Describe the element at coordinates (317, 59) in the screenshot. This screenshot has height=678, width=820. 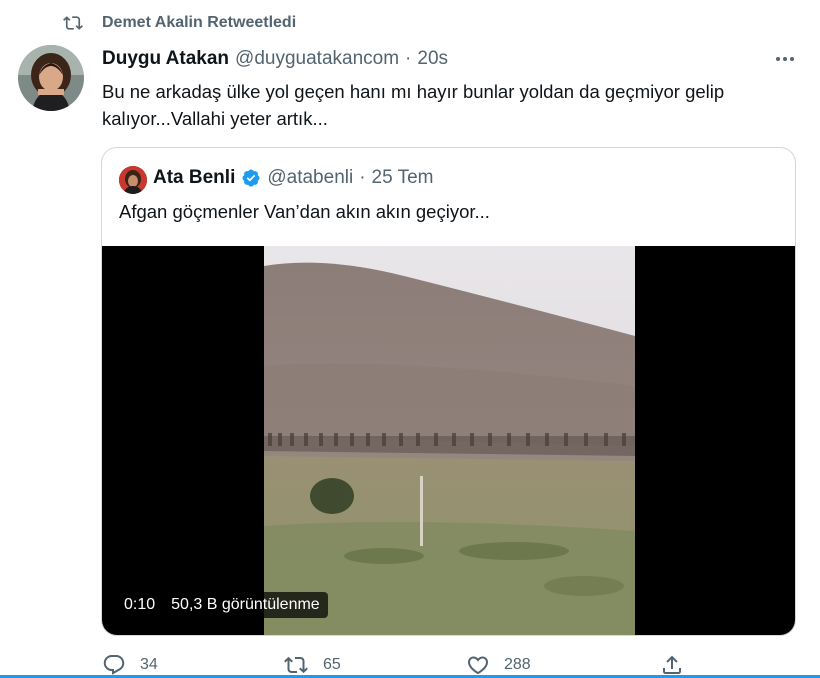
I see `author-handle: @duyguatakancom` at that location.